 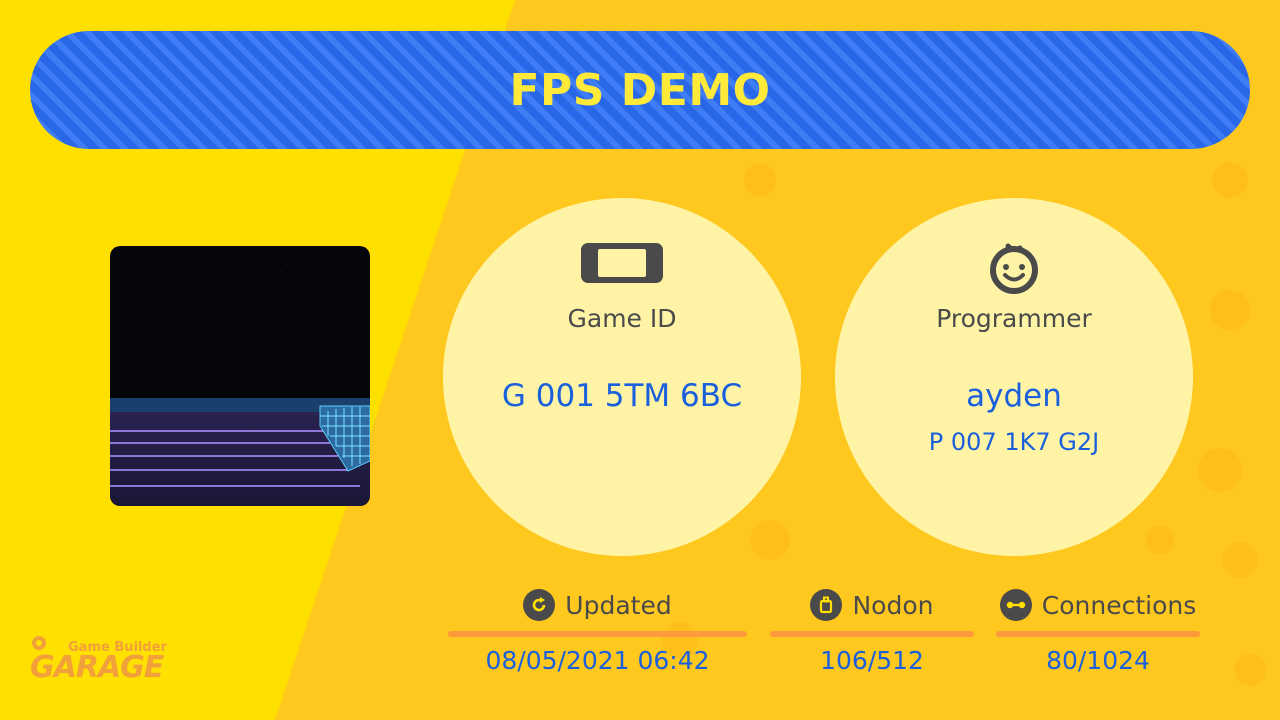 I want to click on connections-divider, so click(x=1098, y=634).